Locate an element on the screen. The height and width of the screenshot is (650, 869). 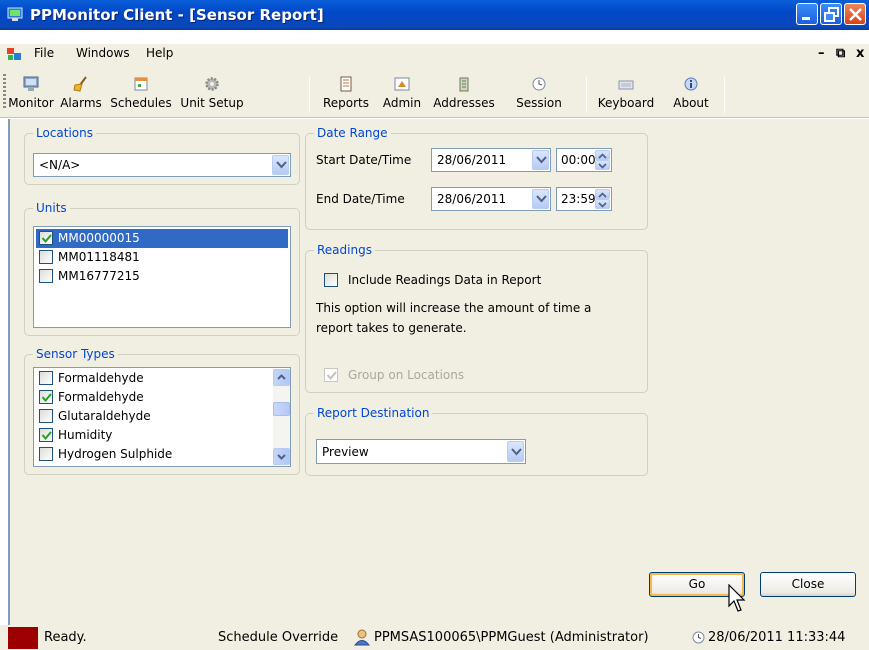
sensor-types-legend: Sensor Types is located at coordinates (75, 354).